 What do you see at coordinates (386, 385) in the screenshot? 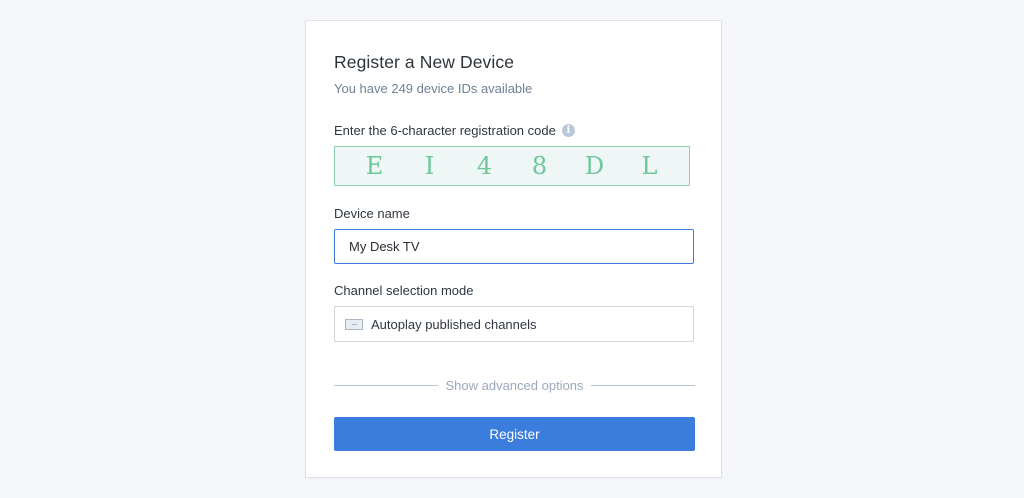
I see `divider-left` at bounding box center [386, 385].